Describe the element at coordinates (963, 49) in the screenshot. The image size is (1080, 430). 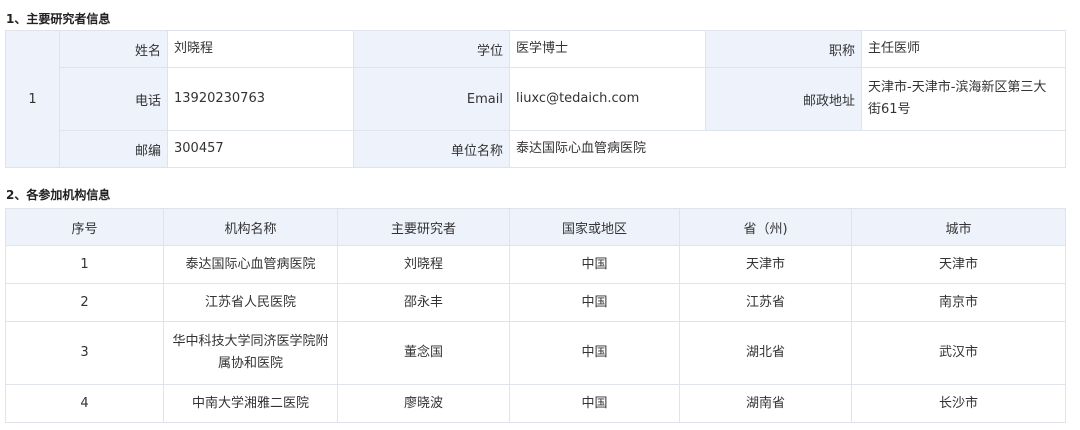
I see `job-title-value: 主任医师` at that location.